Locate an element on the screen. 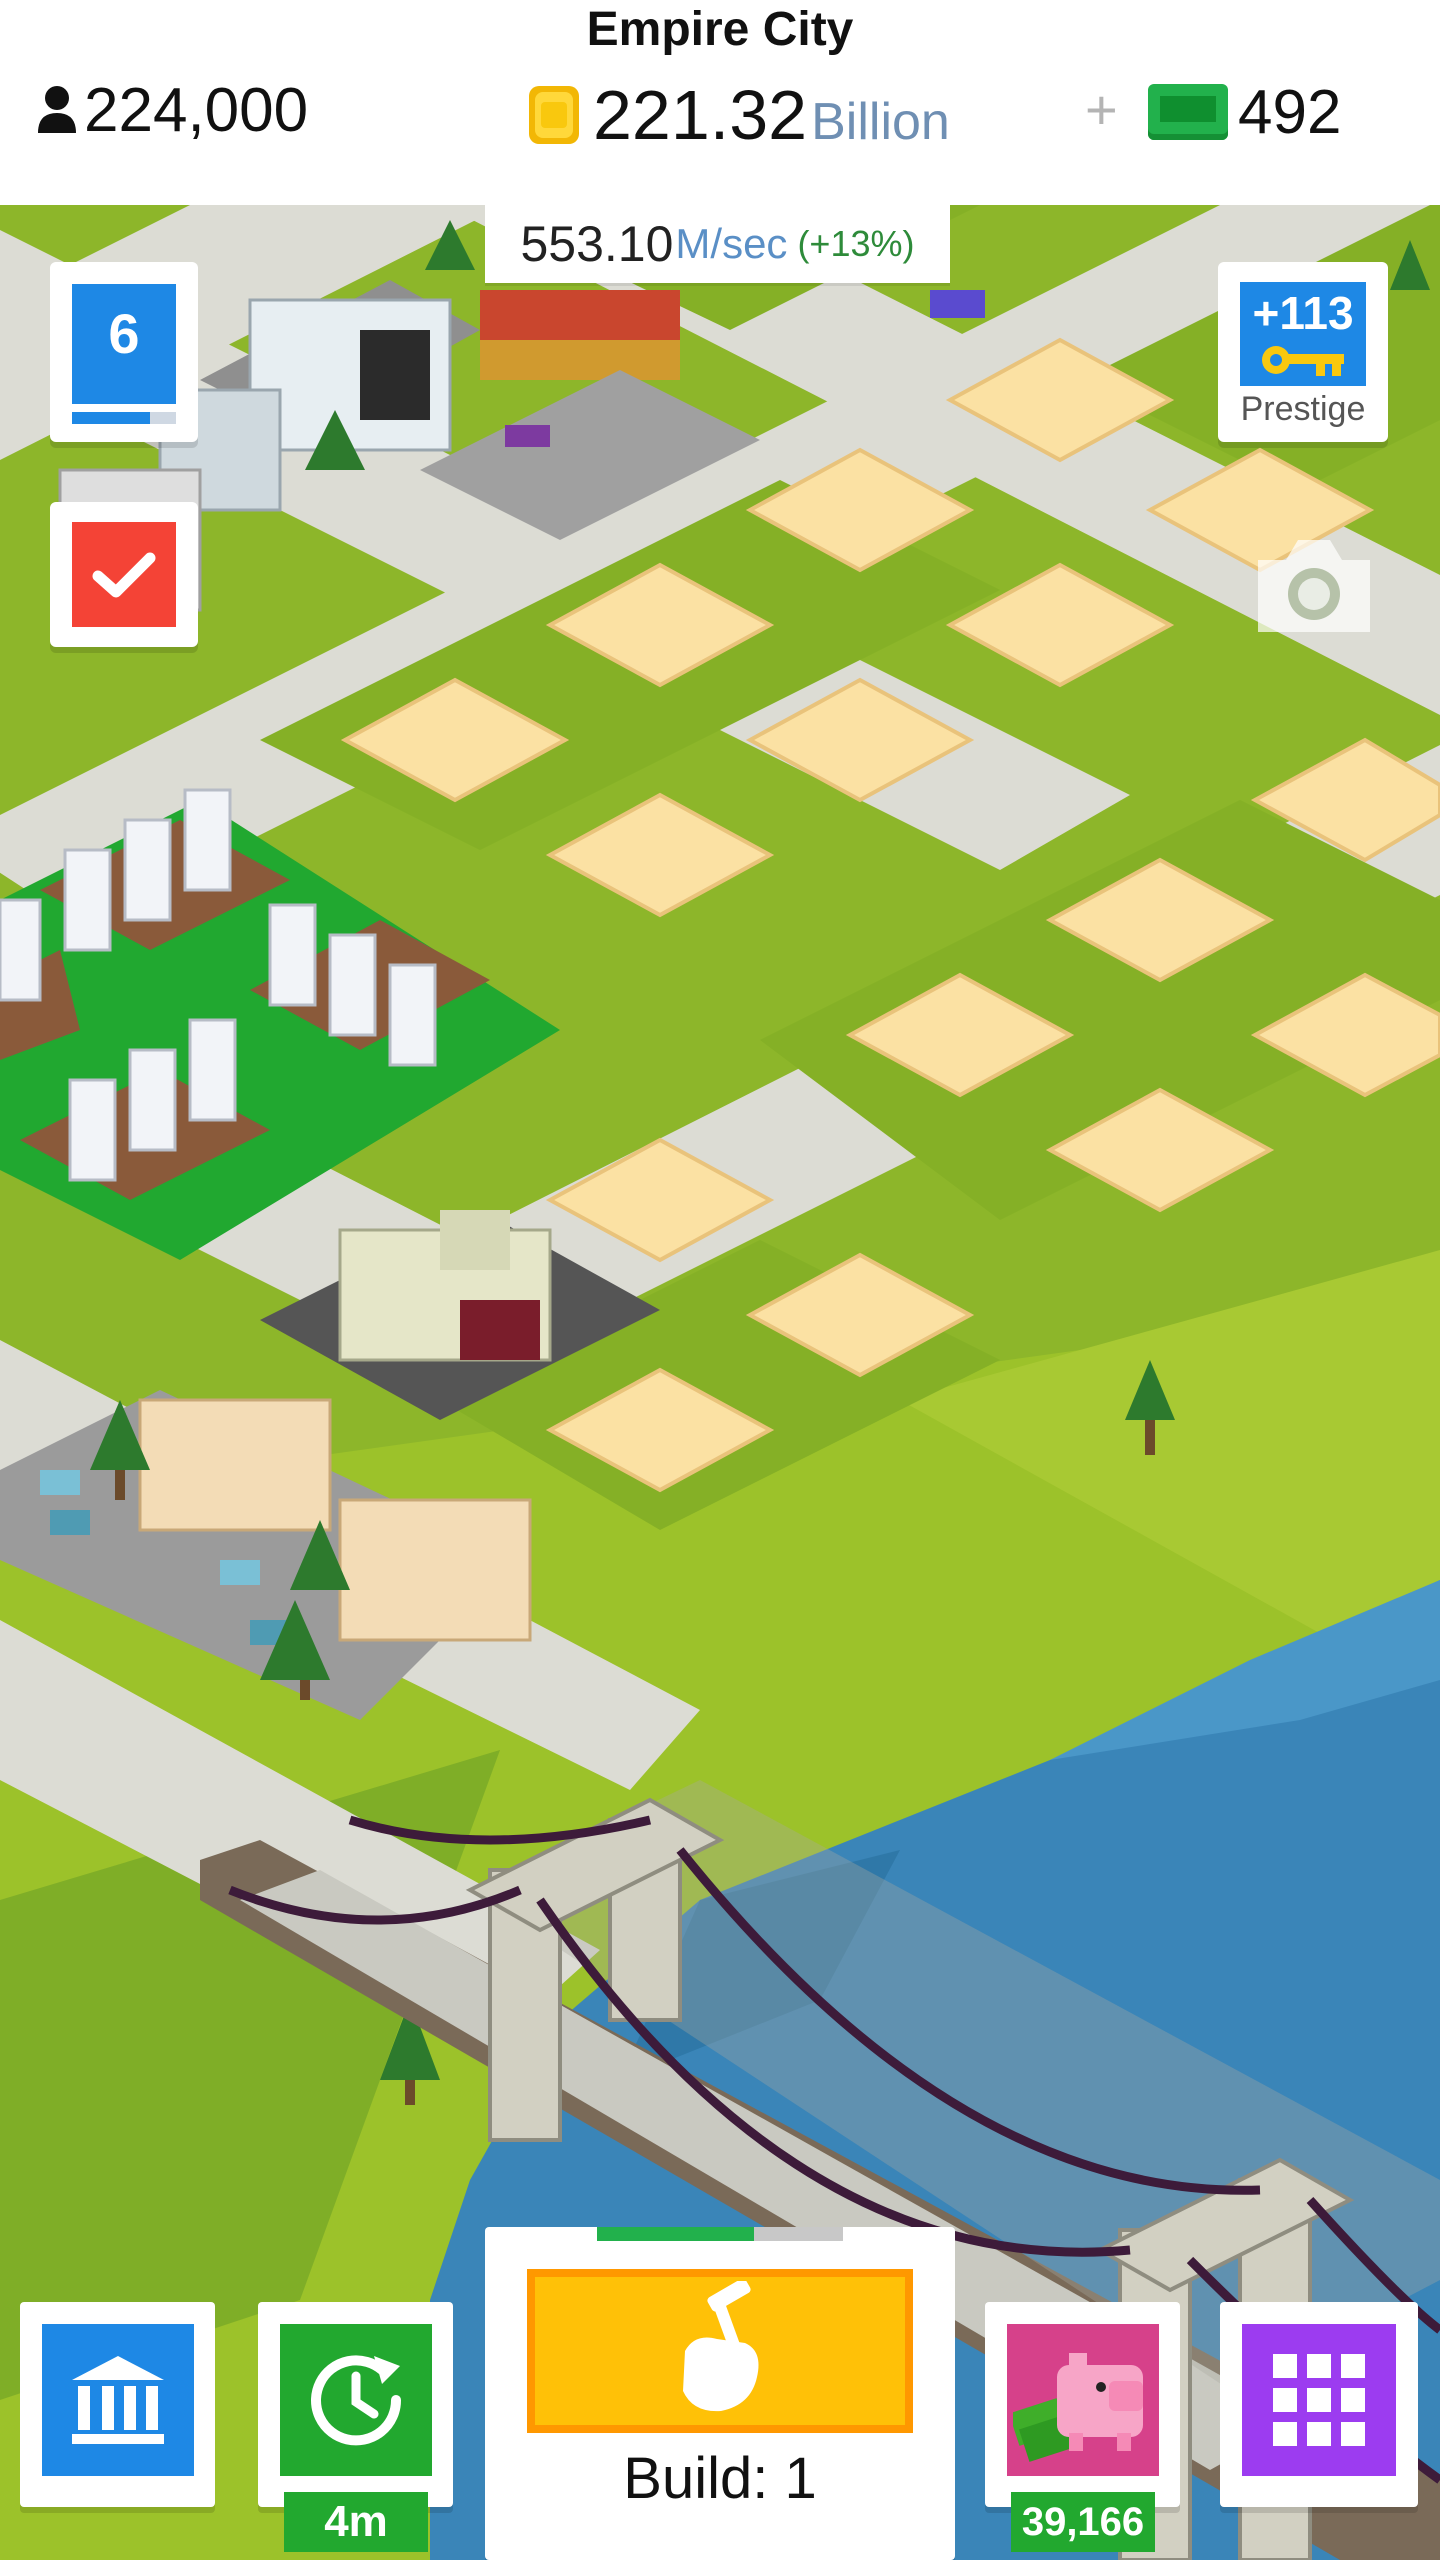  piggy-bank-icon is located at coordinates (1078, 2407).